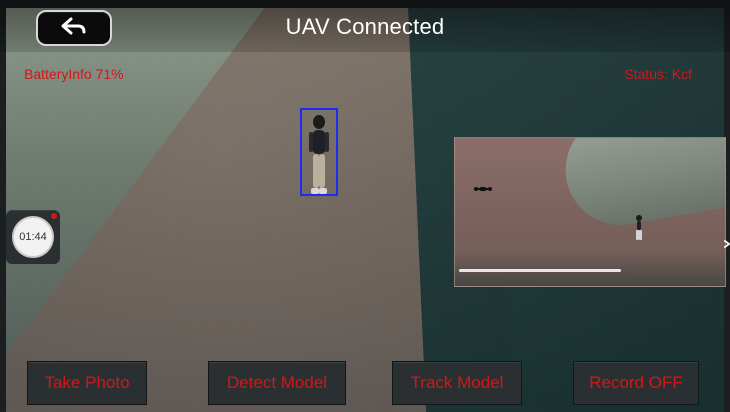 The height and width of the screenshot is (412, 730). I want to click on pip-progress-bar, so click(540, 270).